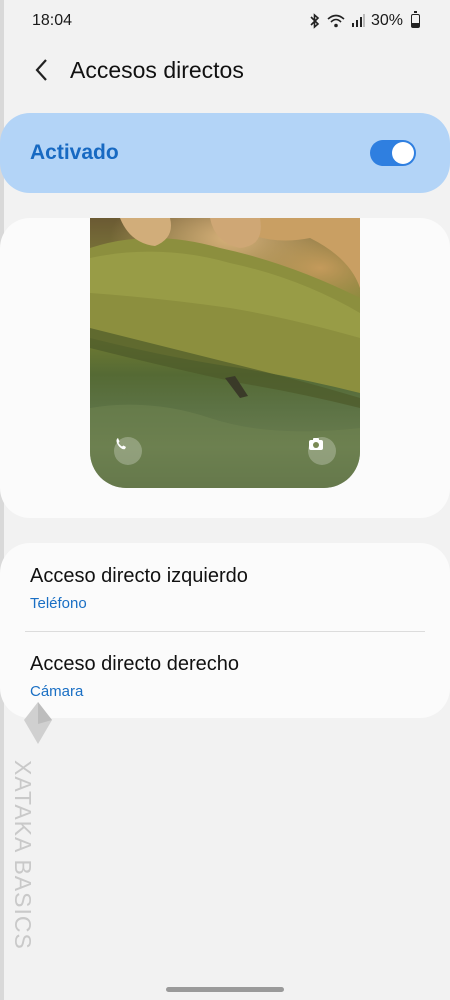  I want to click on back-arrow-icon, so click(42, 70).